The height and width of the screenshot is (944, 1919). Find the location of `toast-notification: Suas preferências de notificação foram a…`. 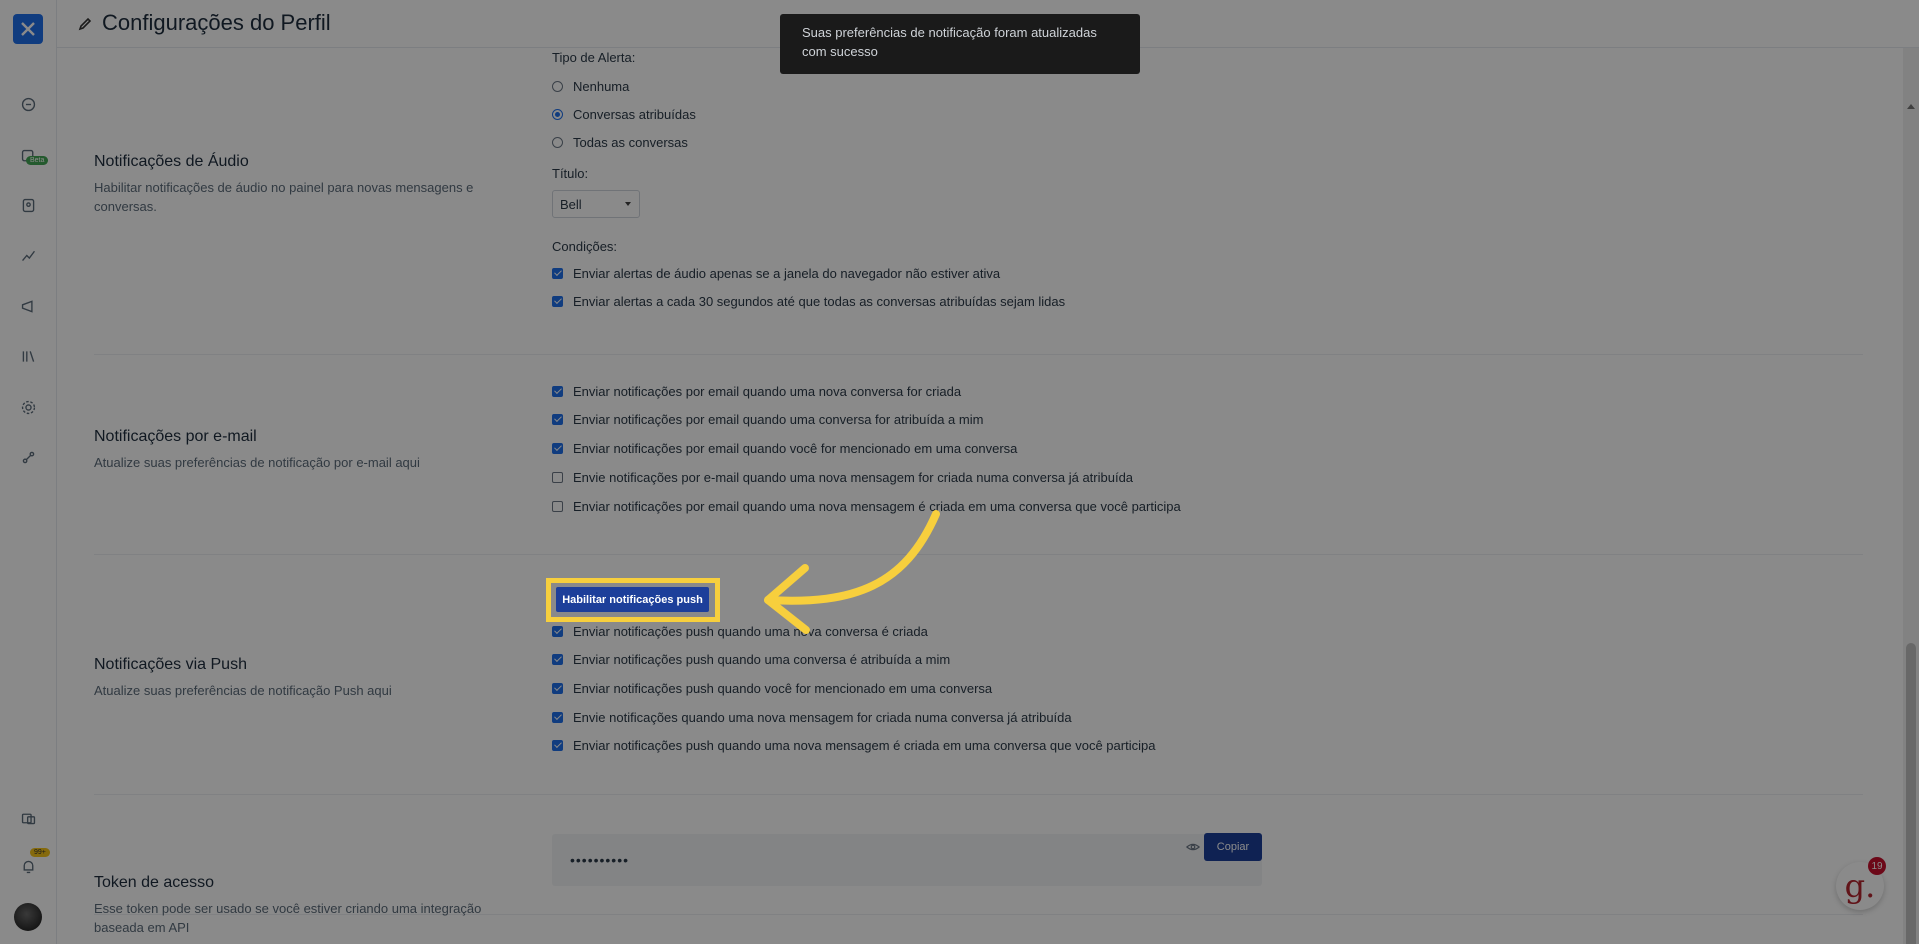

toast-notification: Suas preferências de notificação foram a… is located at coordinates (960, 44).